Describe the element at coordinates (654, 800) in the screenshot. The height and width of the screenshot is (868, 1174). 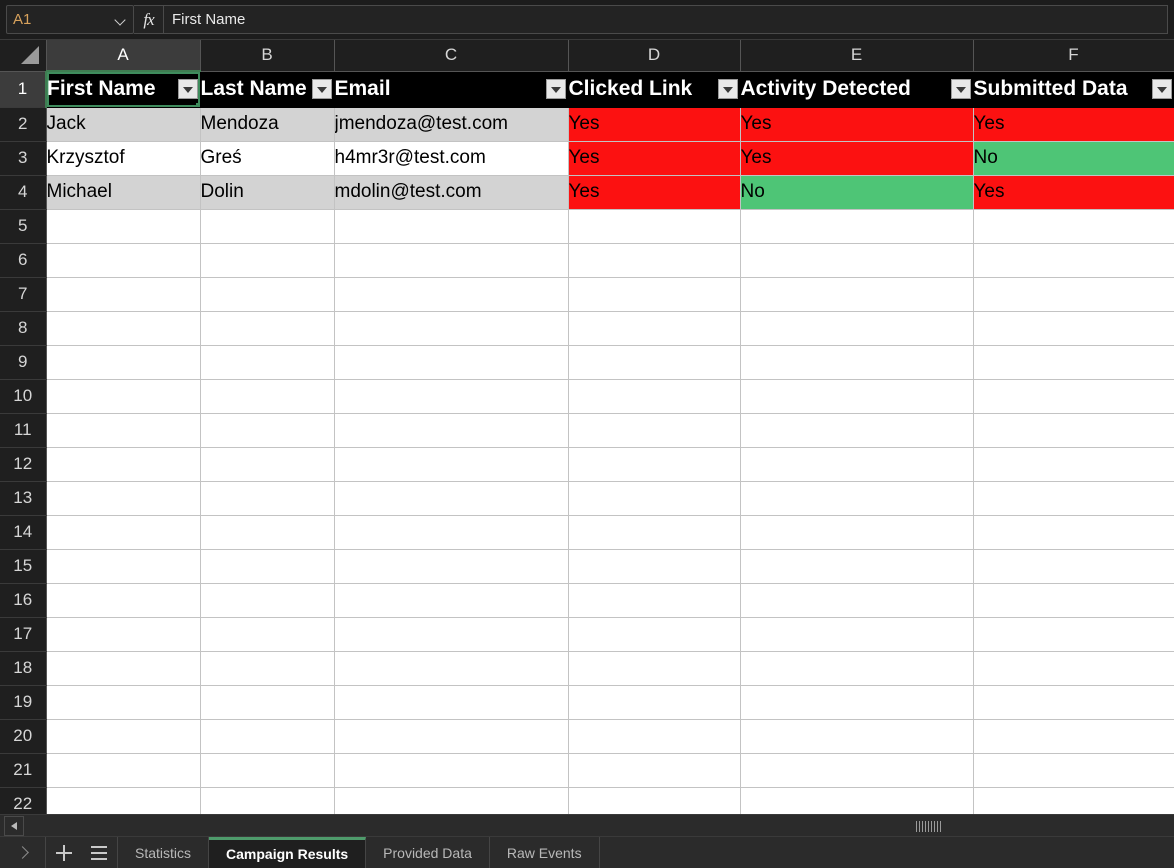
I see `cell-d22` at that location.